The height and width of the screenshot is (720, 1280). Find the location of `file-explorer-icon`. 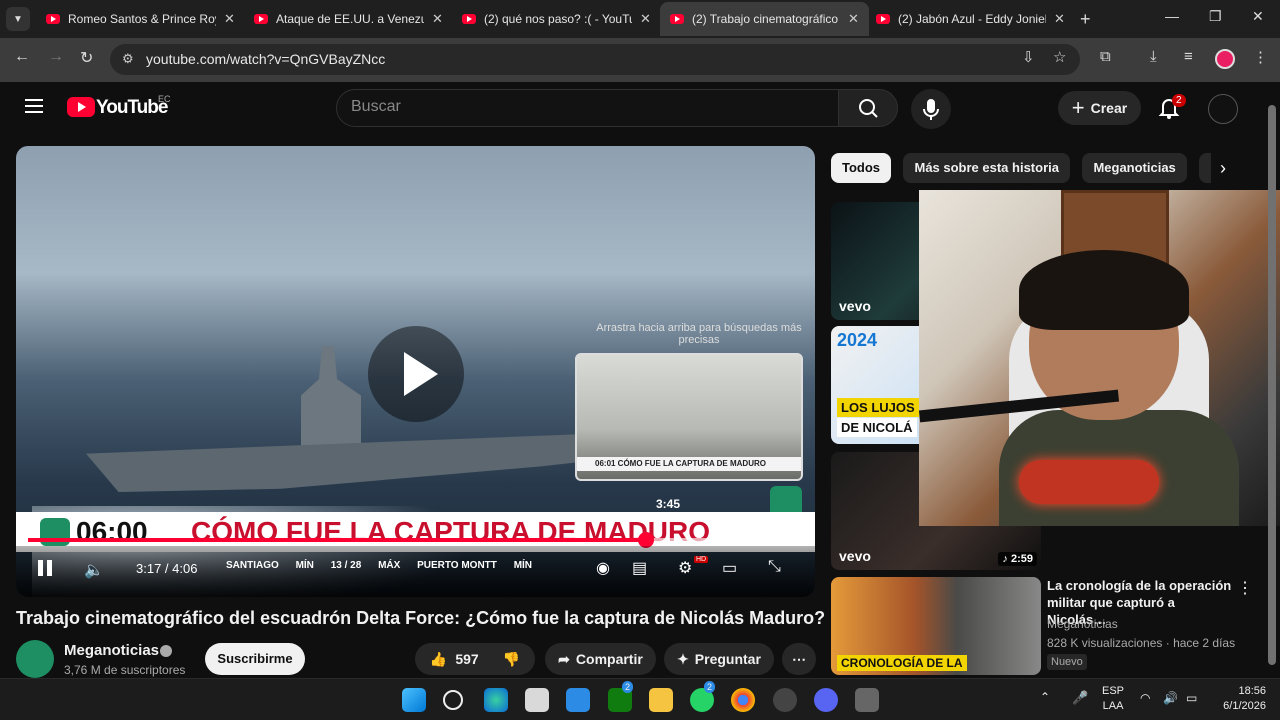

file-explorer-icon is located at coordinates (661, 700).